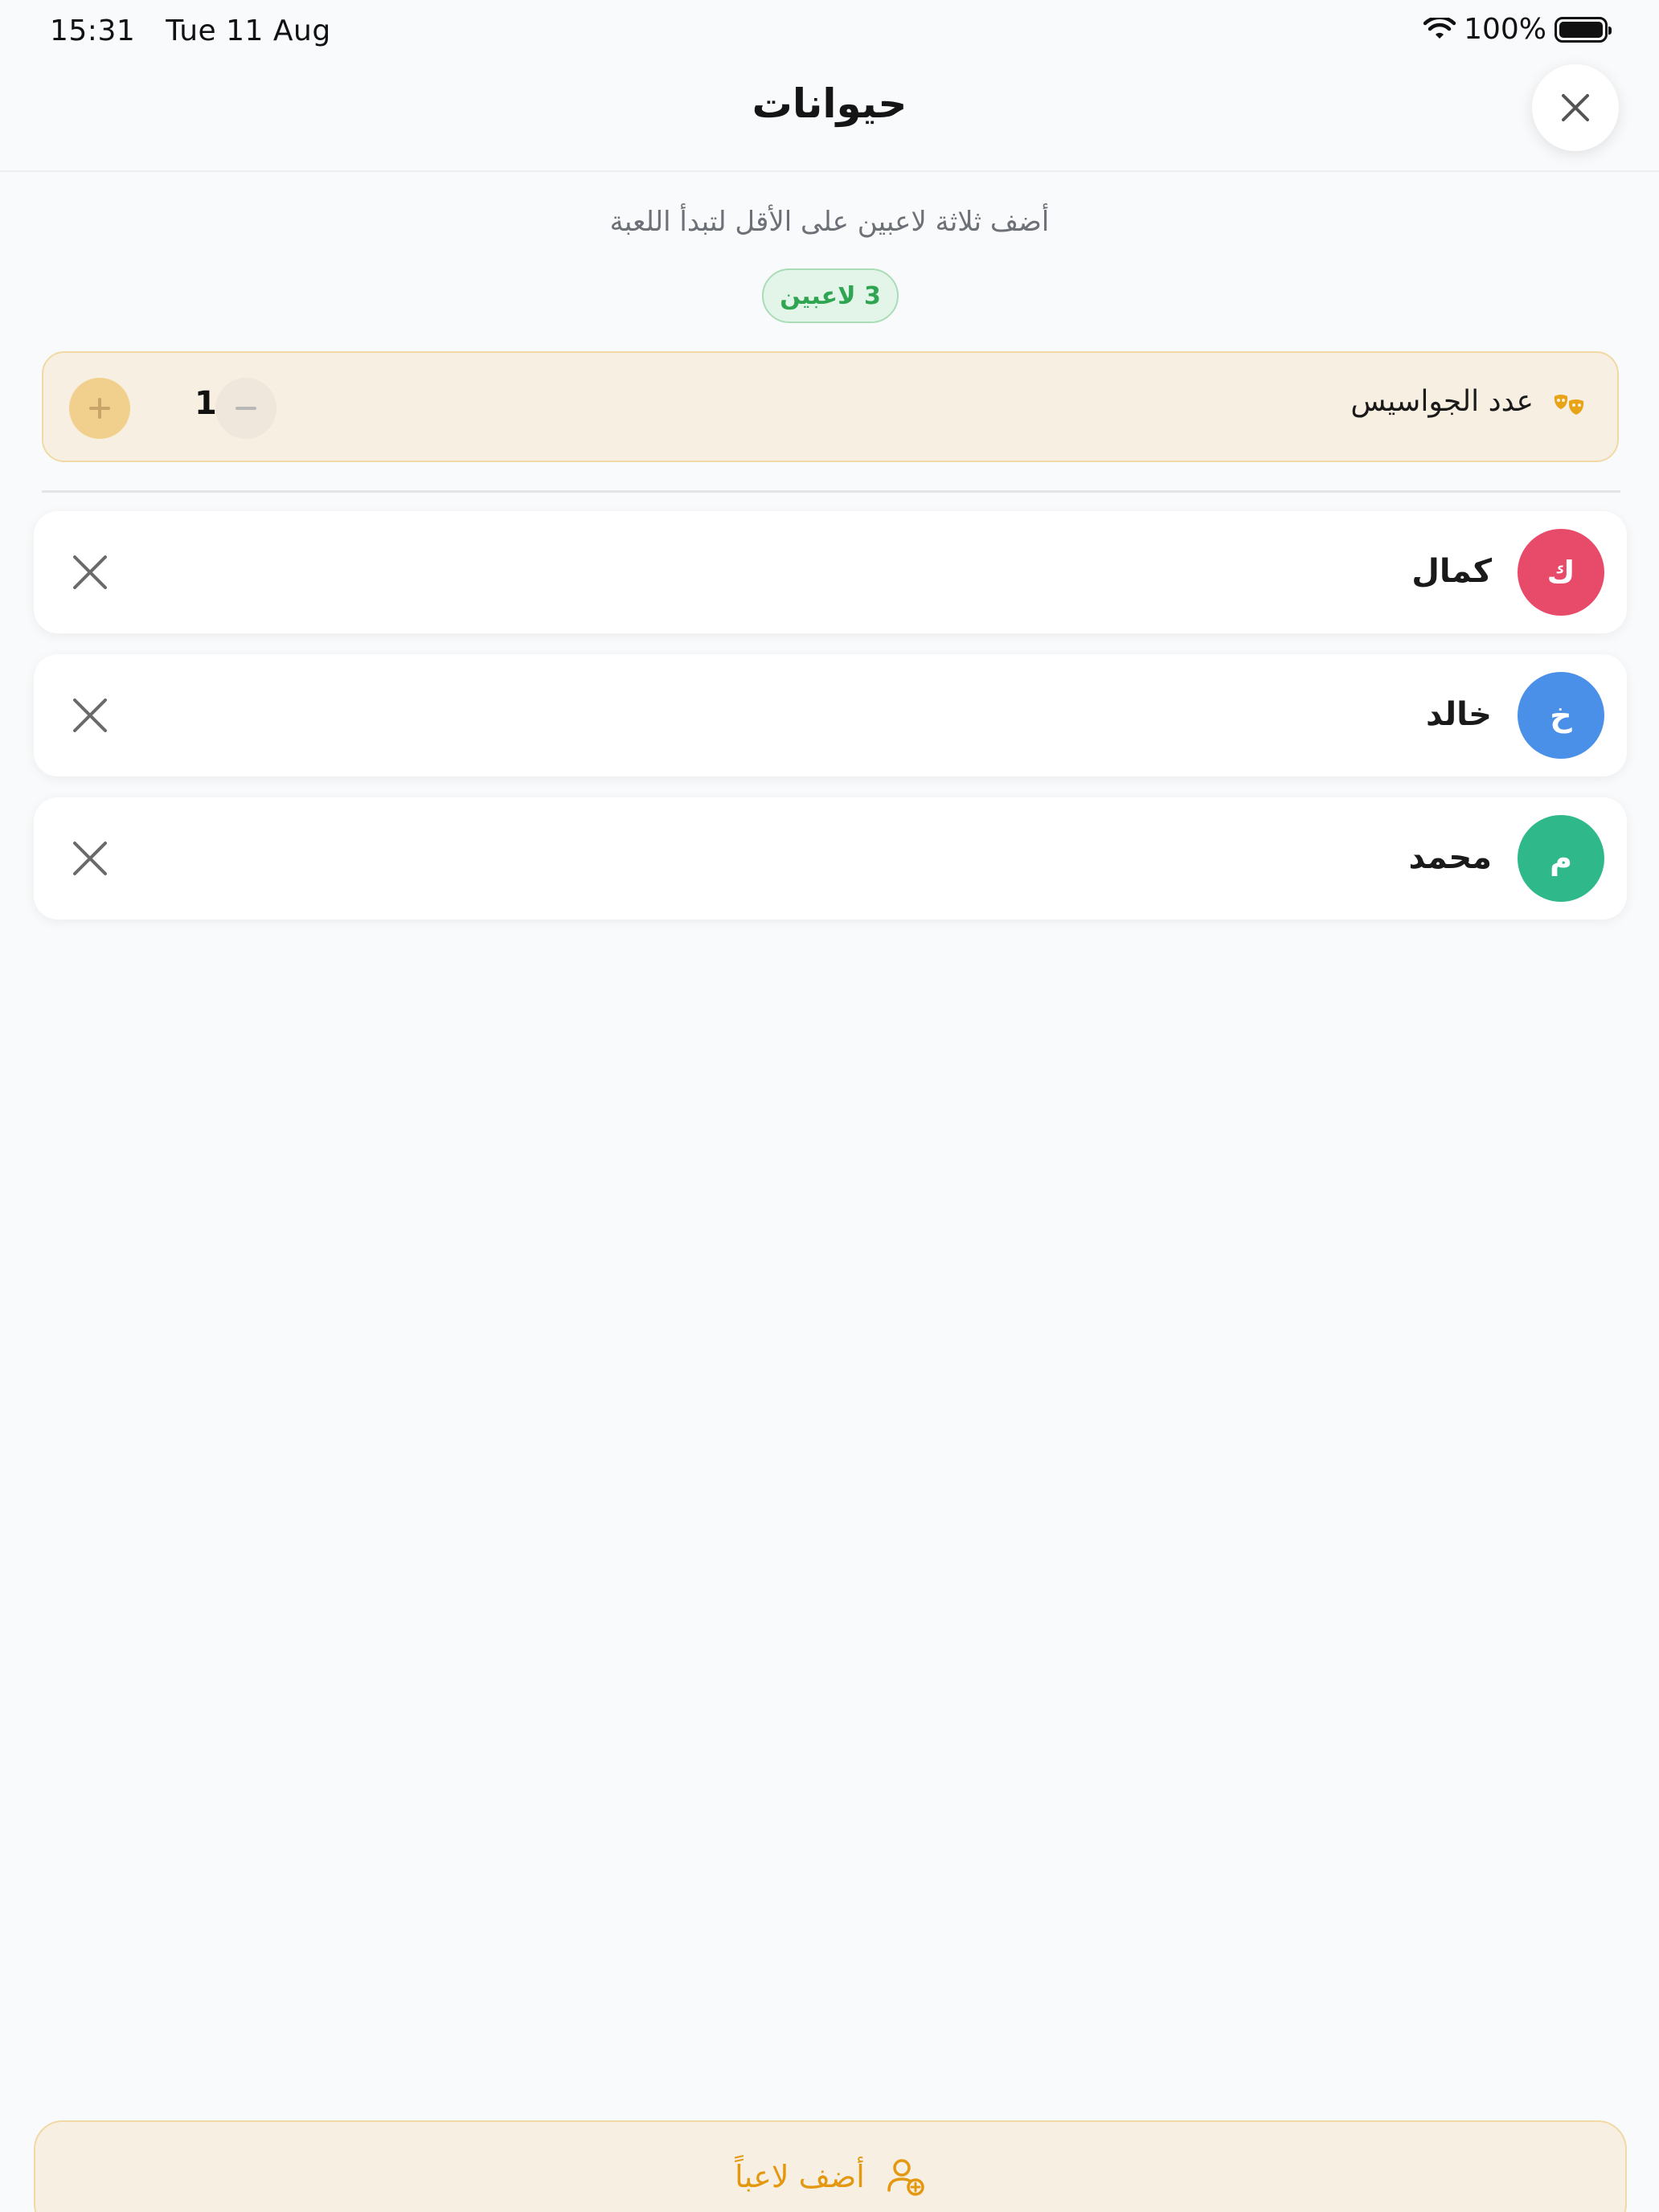 This screenshot has height=2212, width=1659. I want to click on avatar: خ, so click(1561, 715).